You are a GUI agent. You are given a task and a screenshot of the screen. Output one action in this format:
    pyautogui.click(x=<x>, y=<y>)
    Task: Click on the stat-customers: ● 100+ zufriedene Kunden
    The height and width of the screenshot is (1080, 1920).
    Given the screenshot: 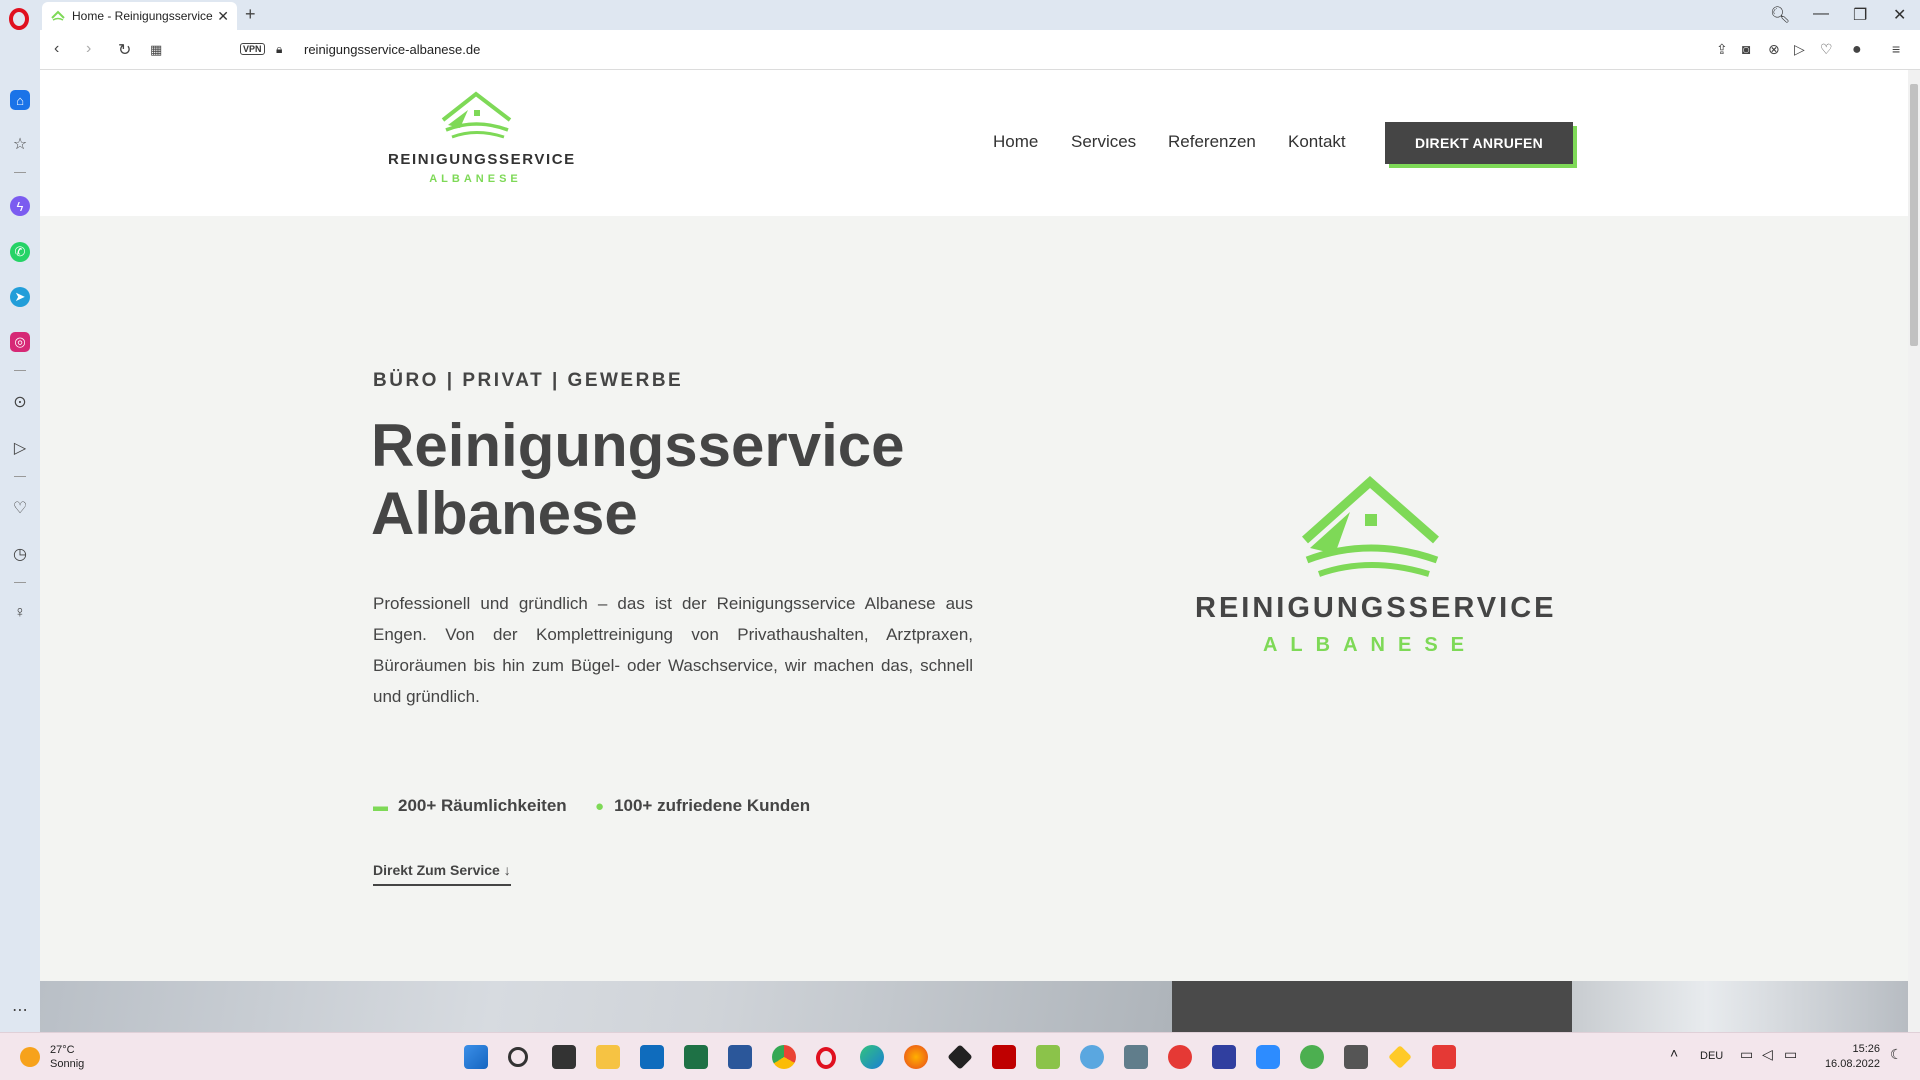 What is the action you would take?
    pyautogui.click(x=702, y=806)
    